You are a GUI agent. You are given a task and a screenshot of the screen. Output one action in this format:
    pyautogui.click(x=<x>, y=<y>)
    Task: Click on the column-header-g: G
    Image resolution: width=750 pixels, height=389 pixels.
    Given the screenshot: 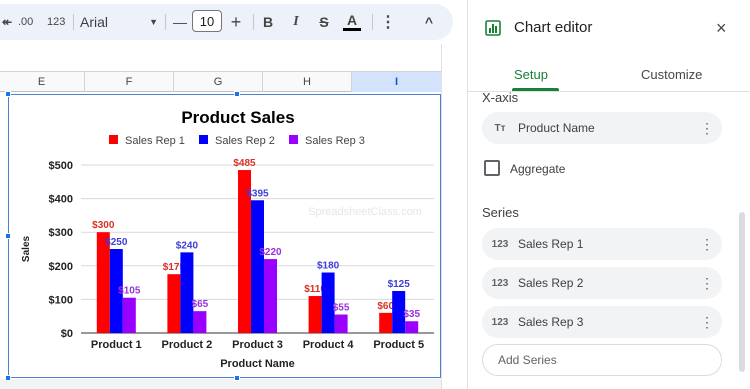 What is the action you would take?
    pyautogui.click(x=217, y=82)
    